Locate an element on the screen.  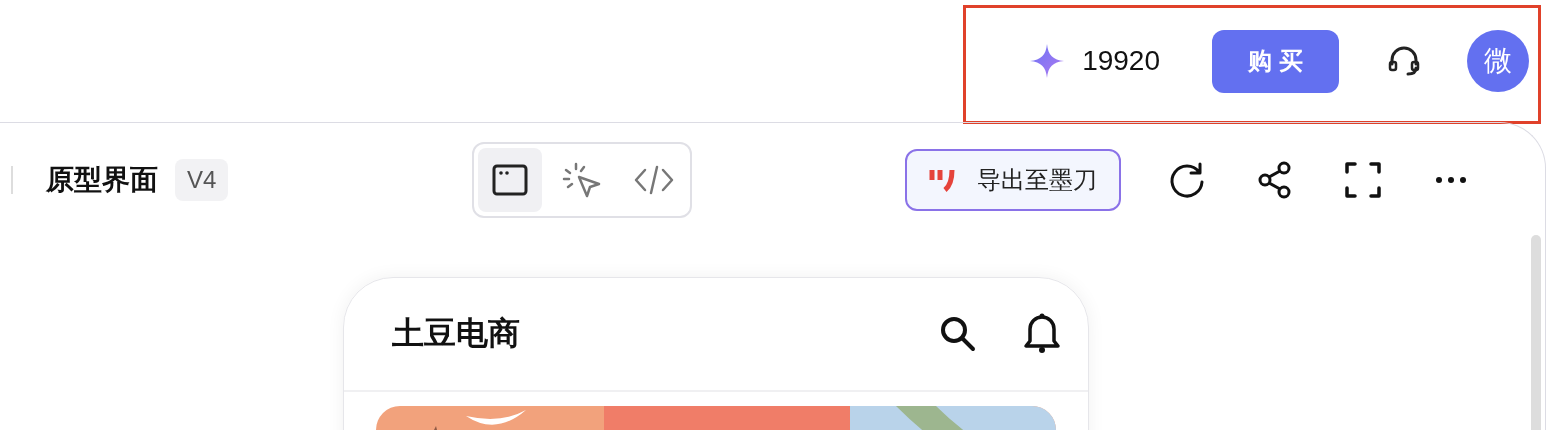
version-badge: V4 is located at coordinates (202, 180).